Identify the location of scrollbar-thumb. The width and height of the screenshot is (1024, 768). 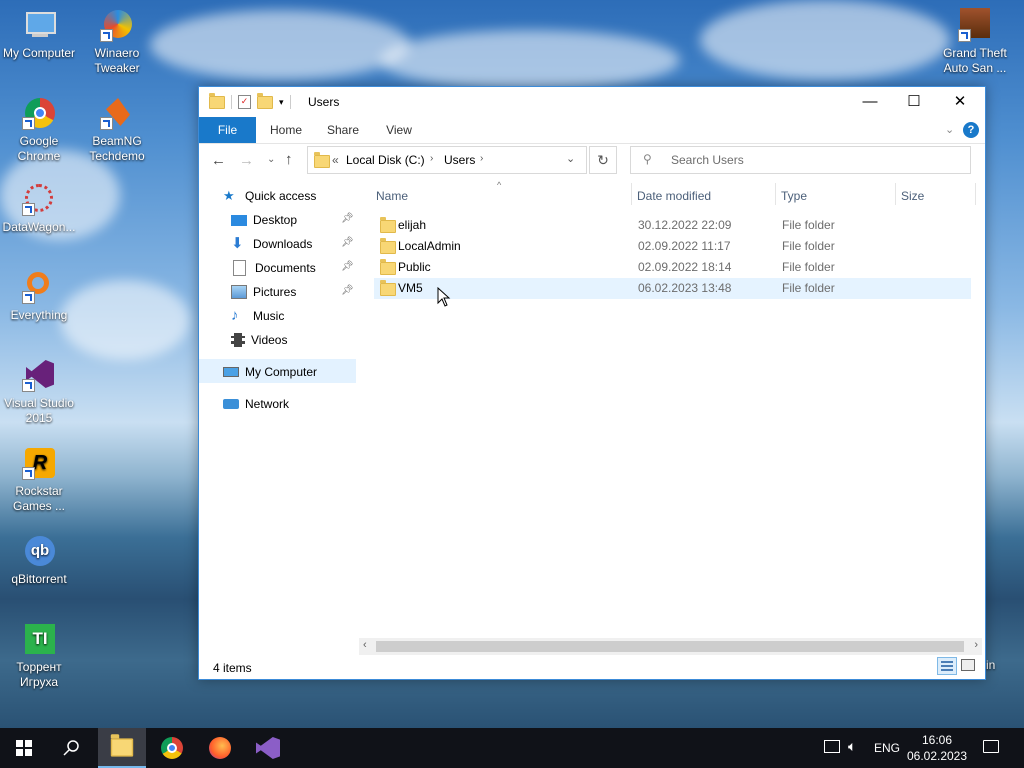
(670, 646).